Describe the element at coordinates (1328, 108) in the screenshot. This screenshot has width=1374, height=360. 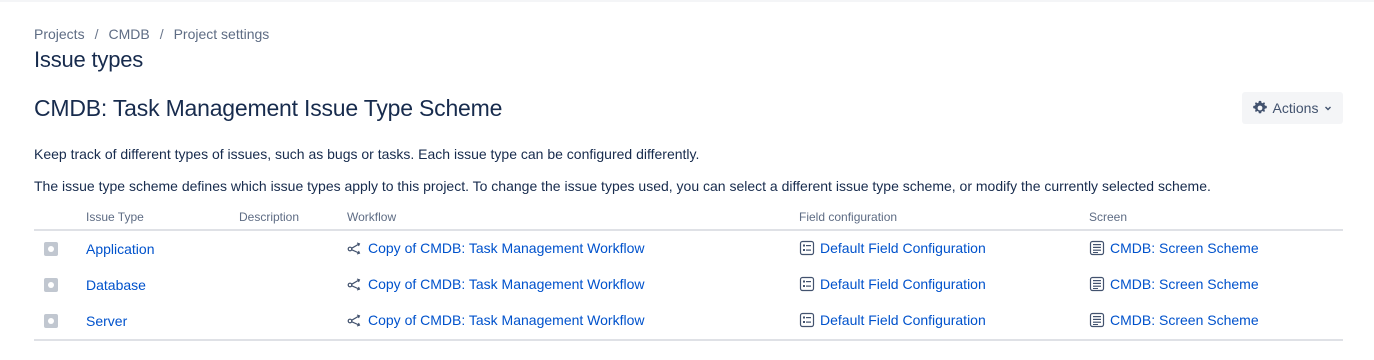
I see `chevron-down-icon` at that location.